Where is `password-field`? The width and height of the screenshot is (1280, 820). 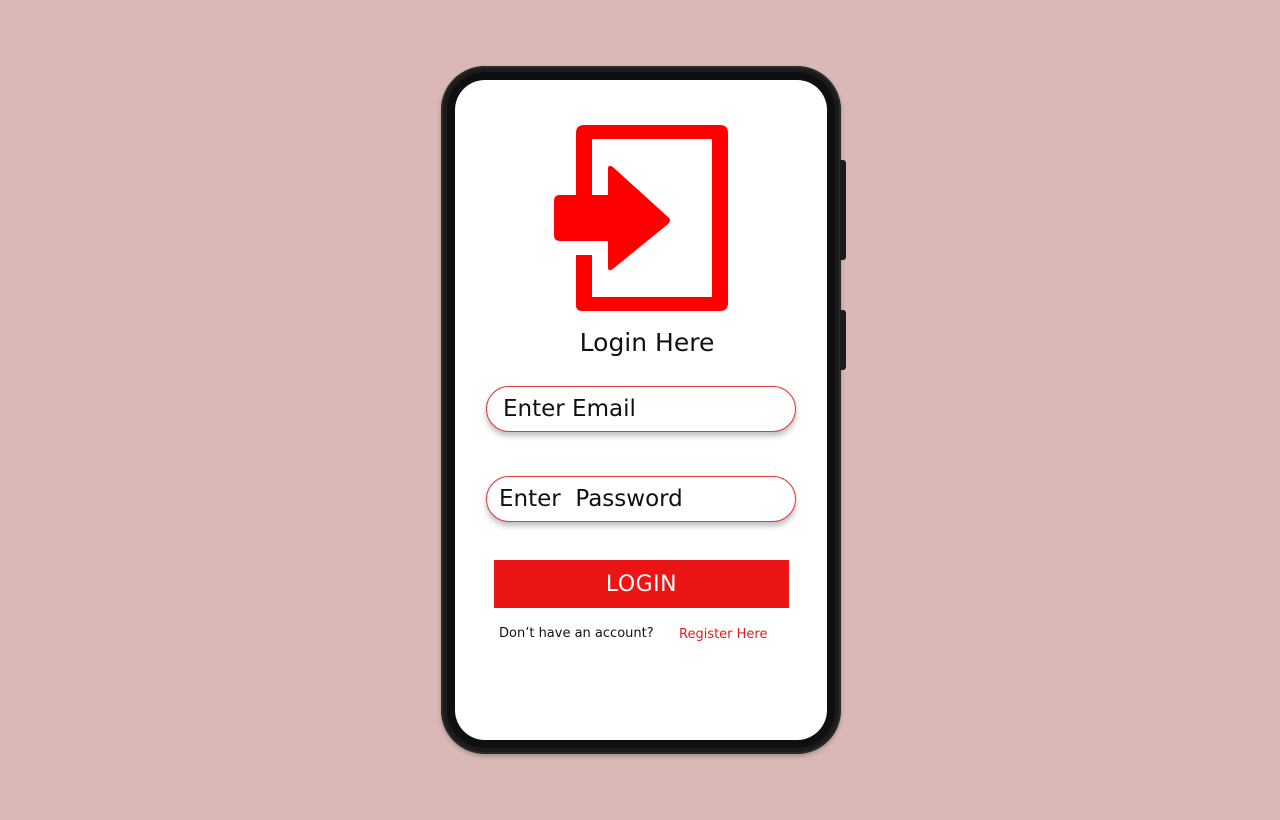
password-field is located at coordinates (641, 499).